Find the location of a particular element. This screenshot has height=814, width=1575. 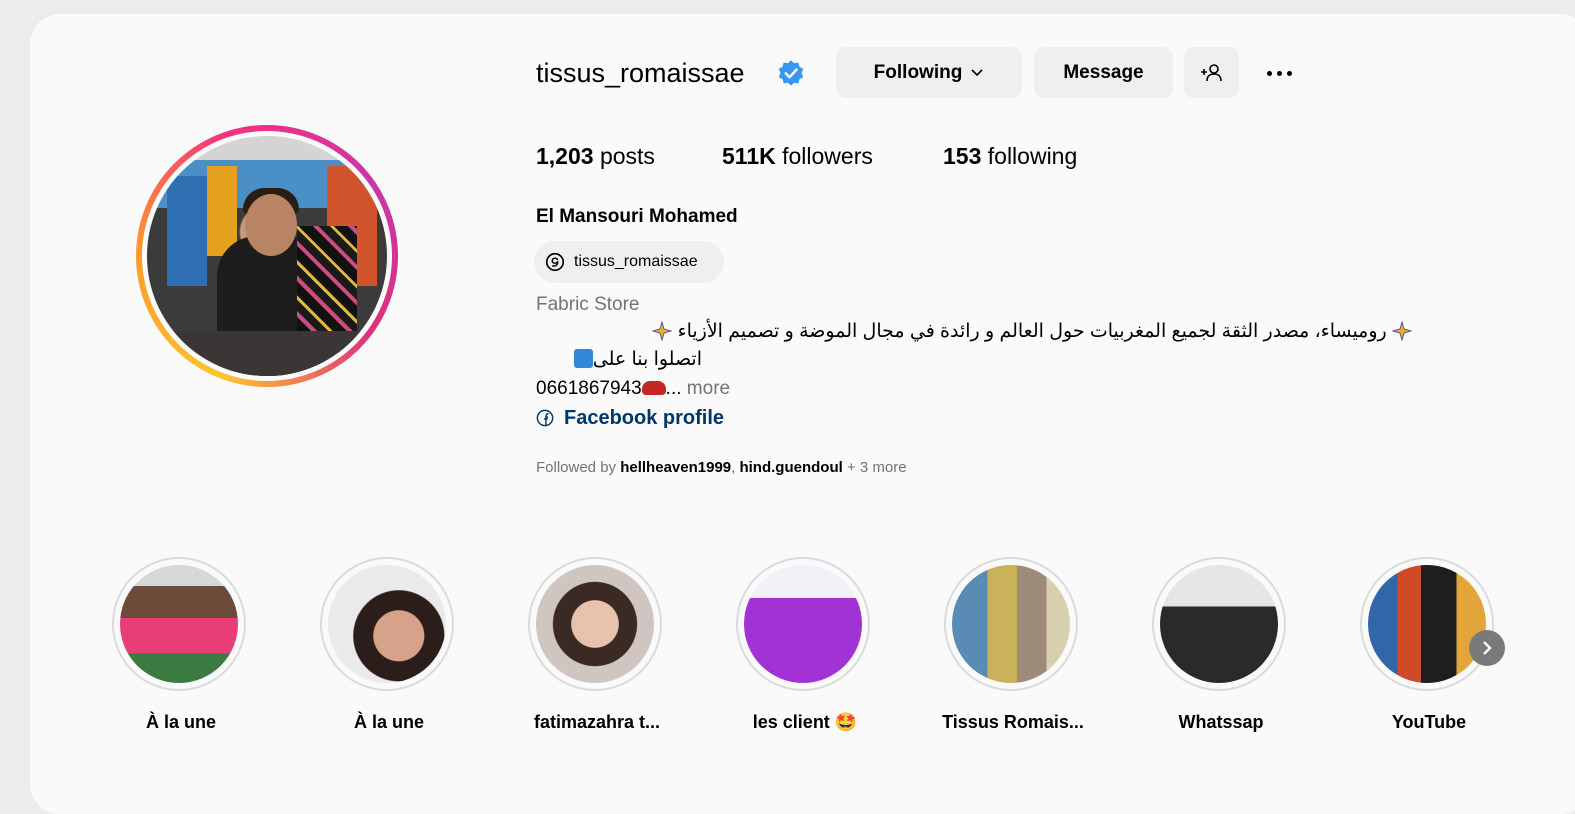

profile-avatar is located at coordinates (267, 256).